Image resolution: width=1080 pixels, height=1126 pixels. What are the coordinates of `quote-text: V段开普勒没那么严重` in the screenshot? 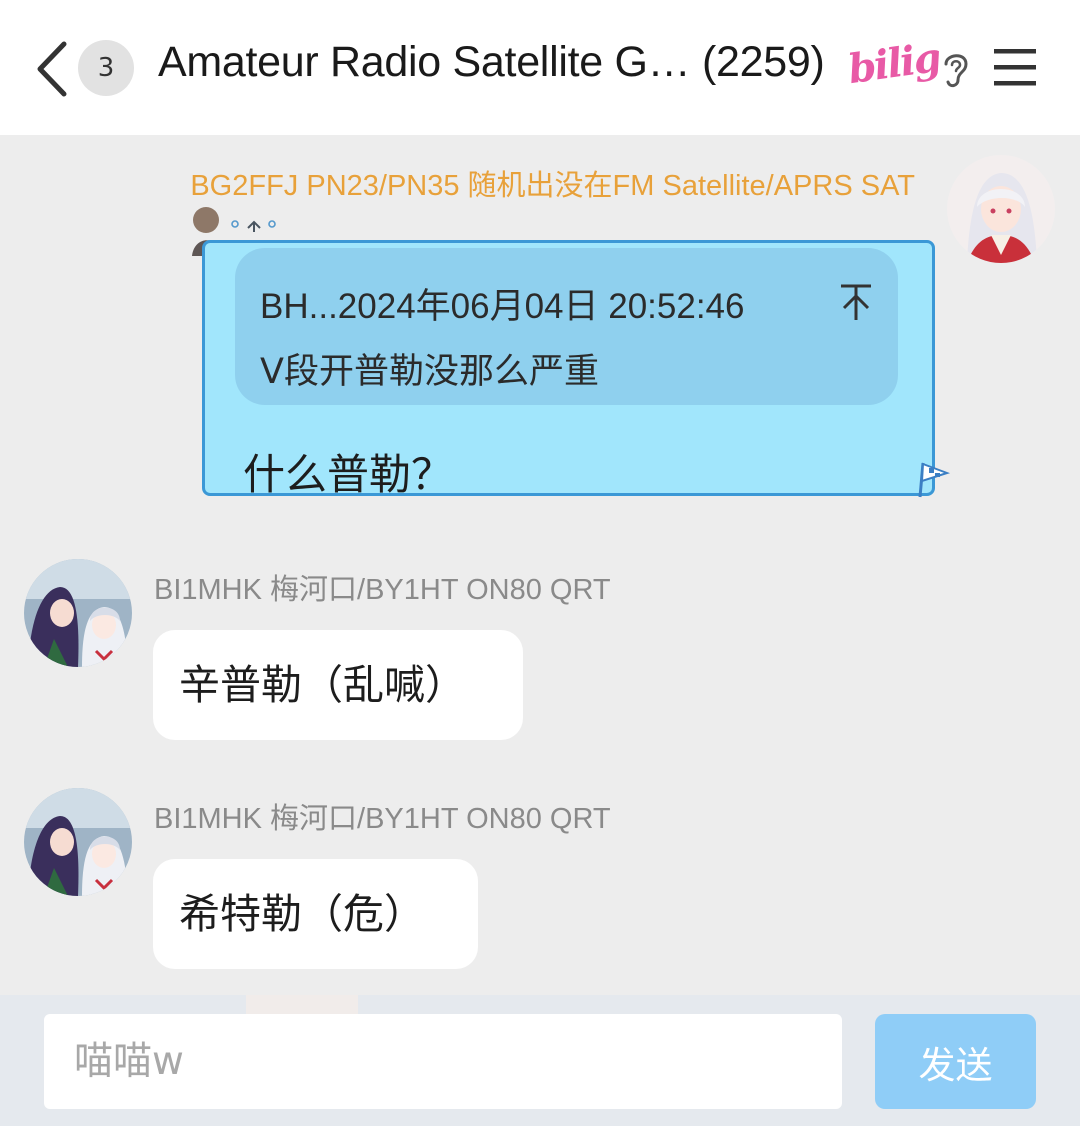 It's located at (429, 372).